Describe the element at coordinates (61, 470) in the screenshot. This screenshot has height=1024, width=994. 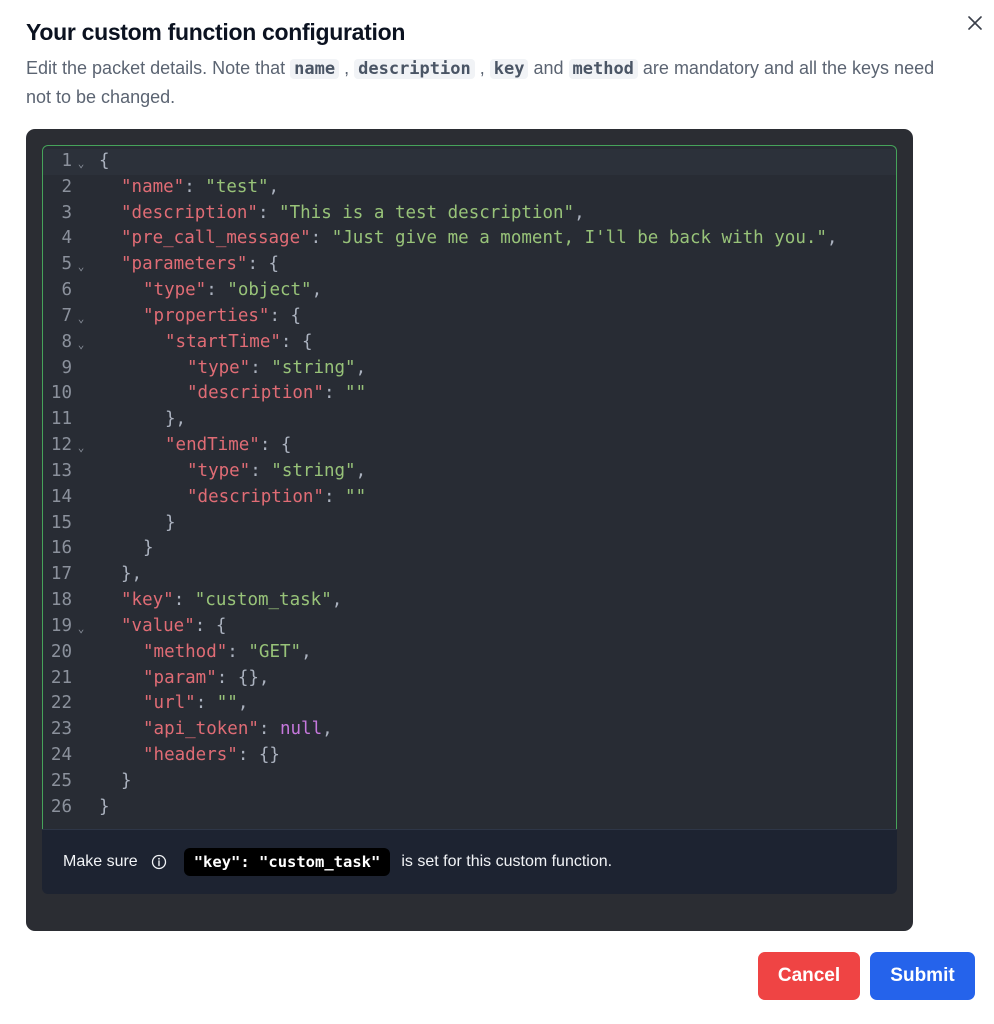
I see `line-number: 13` at that location.